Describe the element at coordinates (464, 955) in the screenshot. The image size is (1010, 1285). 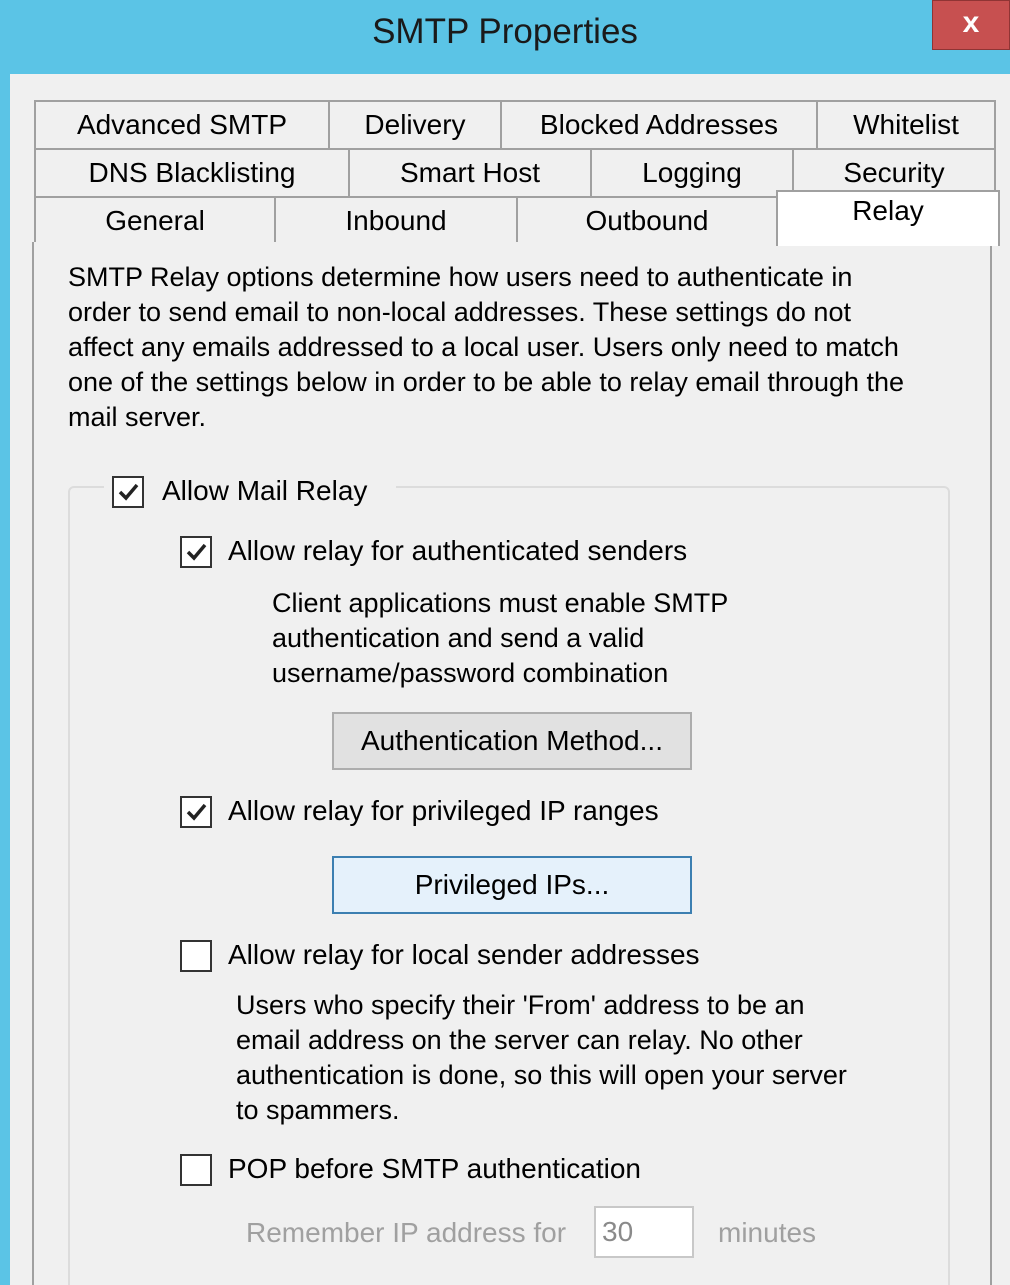
I see `allow-relay-local-sender-label: Allow relay for local sender addresses` at that location.